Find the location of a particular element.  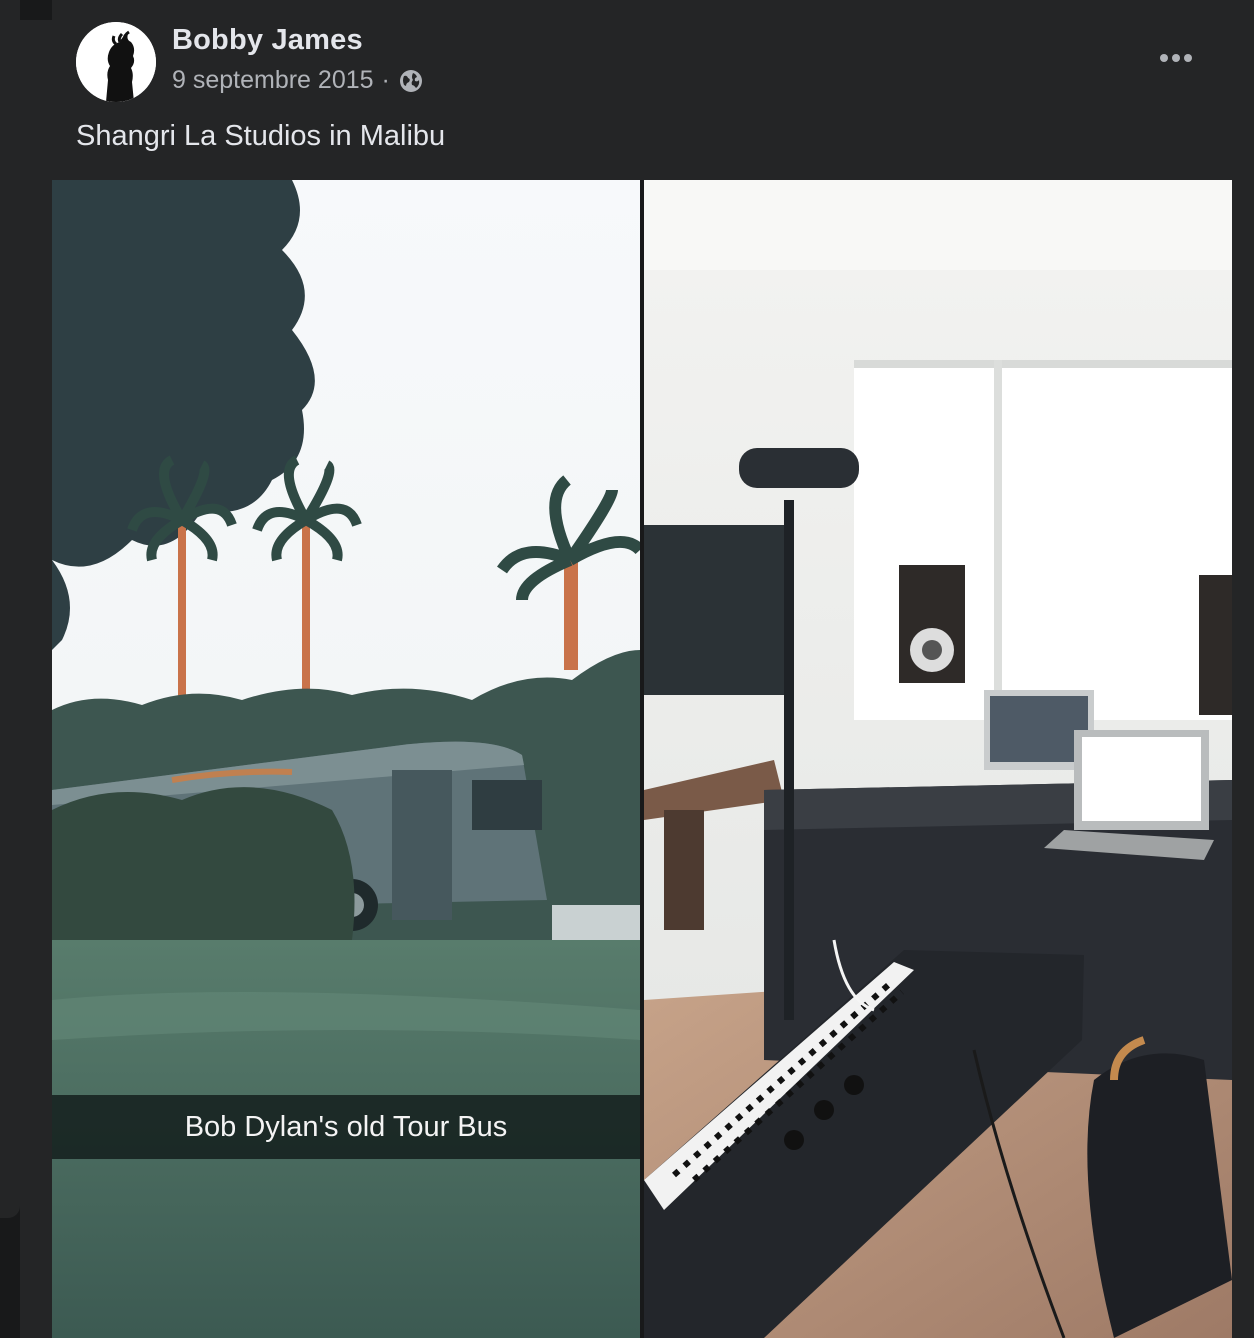

snap-caption-text: Bob Dylan's old Tour Bus is located at coordinates (346, 1126).